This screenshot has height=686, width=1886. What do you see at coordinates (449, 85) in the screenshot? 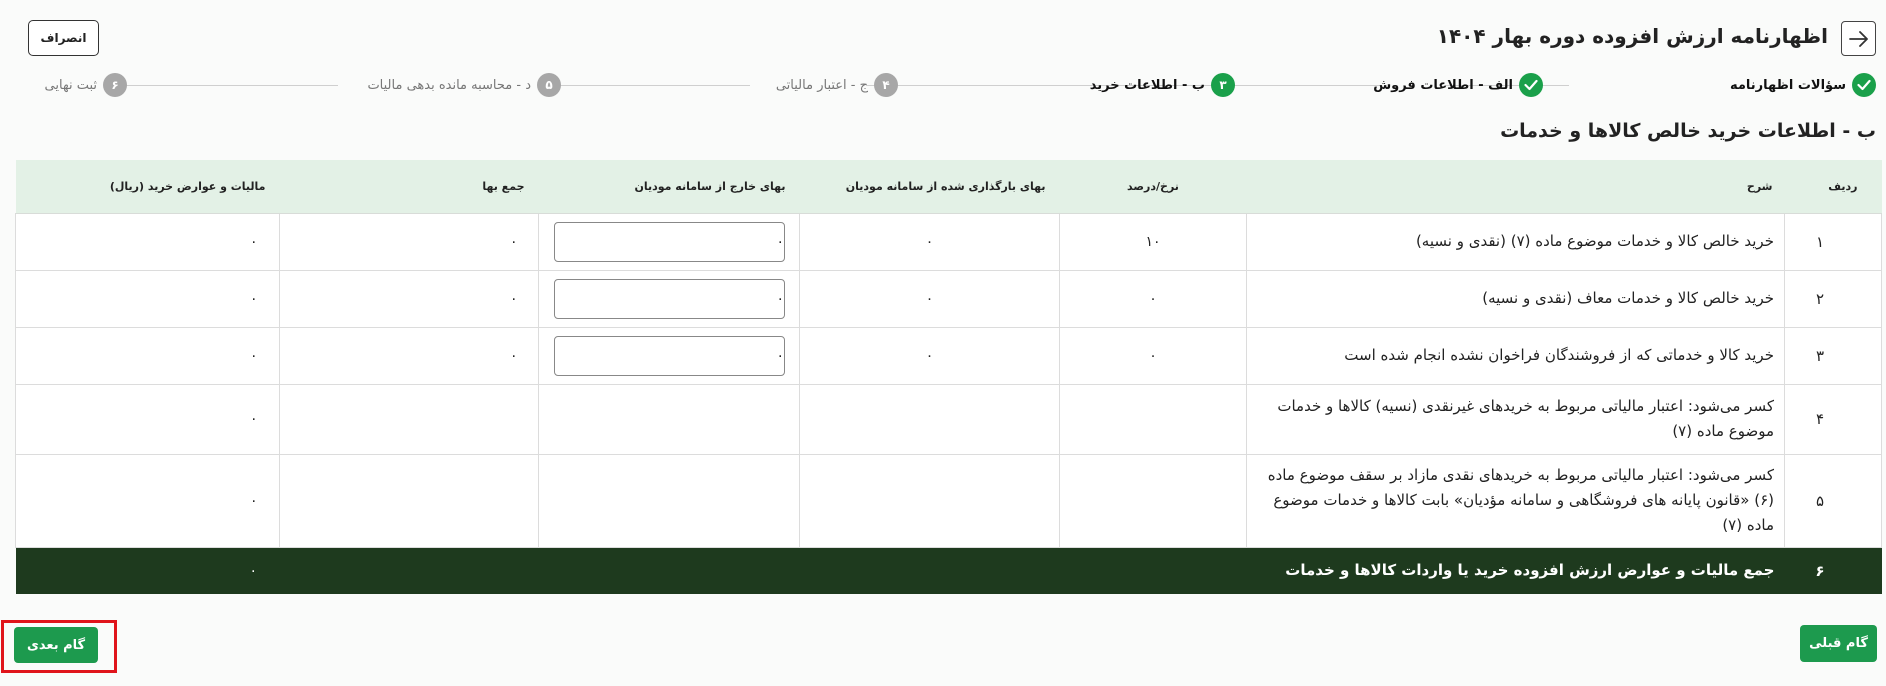
I see `step-label: د - محاسبه مانده بدهی مالیات` at bounding box center [449, 85].